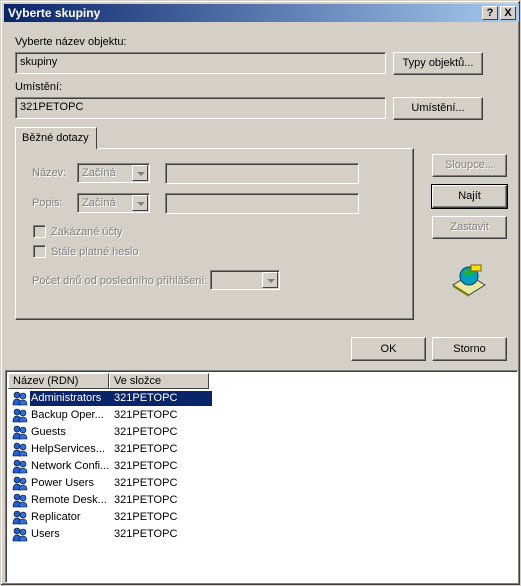 This screenshot has height=586, width=521. What do you see at coordinates (95, 252) in the screenshot?
I see `non-expiring-password-label: Stále platné heslo` at bounding box center [95, 252].